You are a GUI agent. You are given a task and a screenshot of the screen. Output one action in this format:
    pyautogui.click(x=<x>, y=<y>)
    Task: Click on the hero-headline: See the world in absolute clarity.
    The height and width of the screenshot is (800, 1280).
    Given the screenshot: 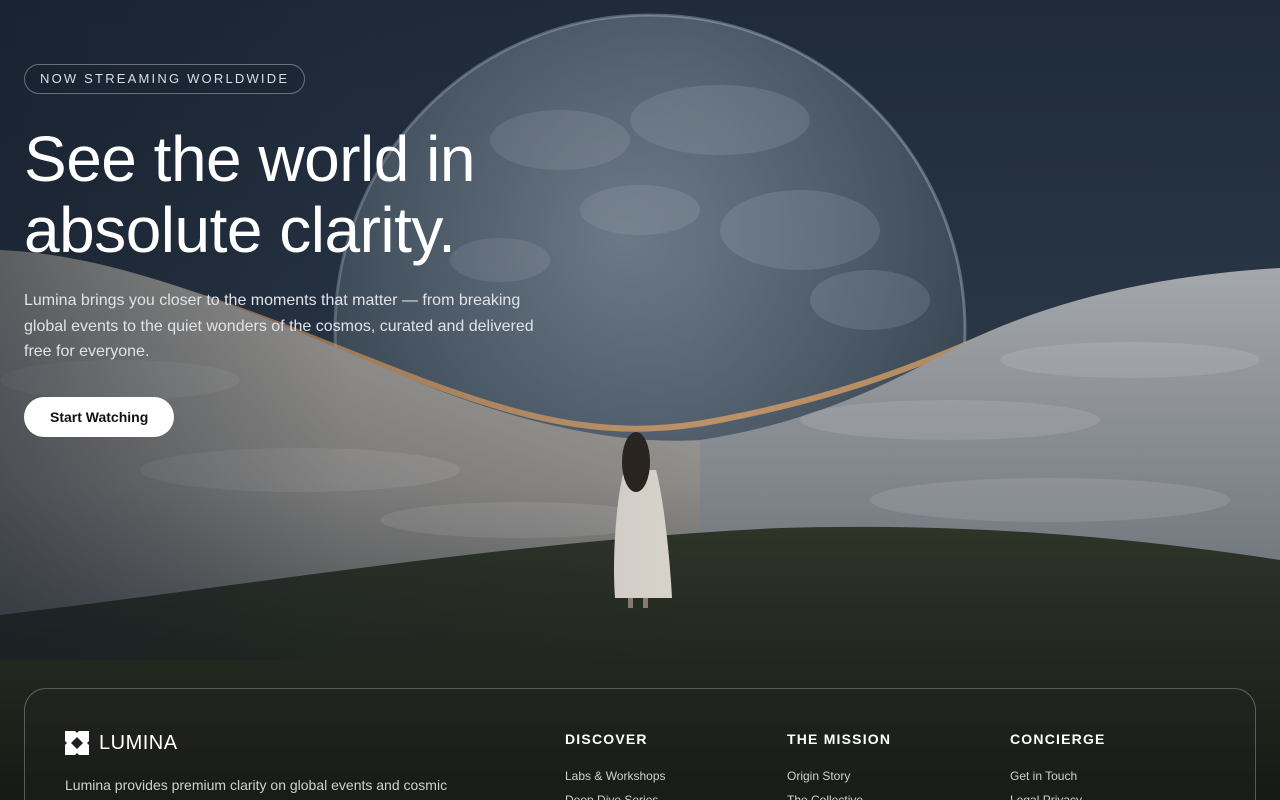 What is the action you would take?
    pyautogui.click(x=304, y=195)
    